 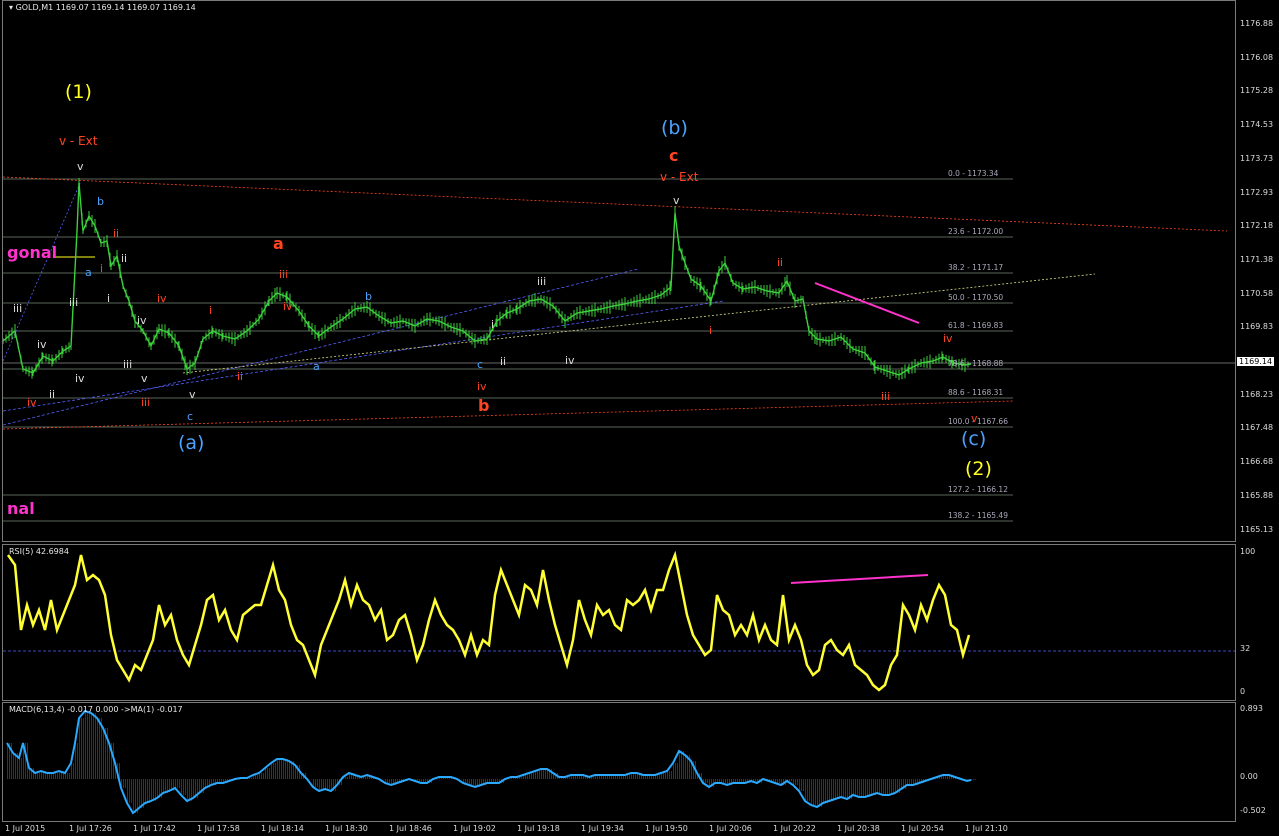 I want to click on fib-level-label: 78.6 - 1168.88, so click(x=976, y=363).